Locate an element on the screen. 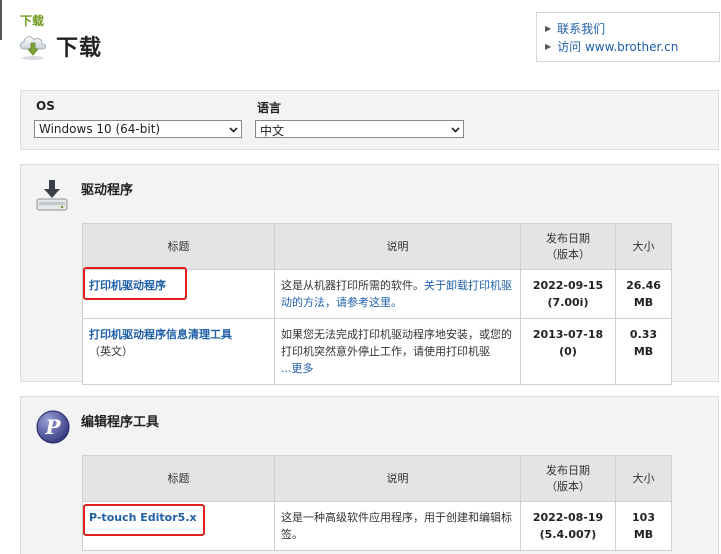  row-version: (5.4.007) is located at coordinates (568, 534).